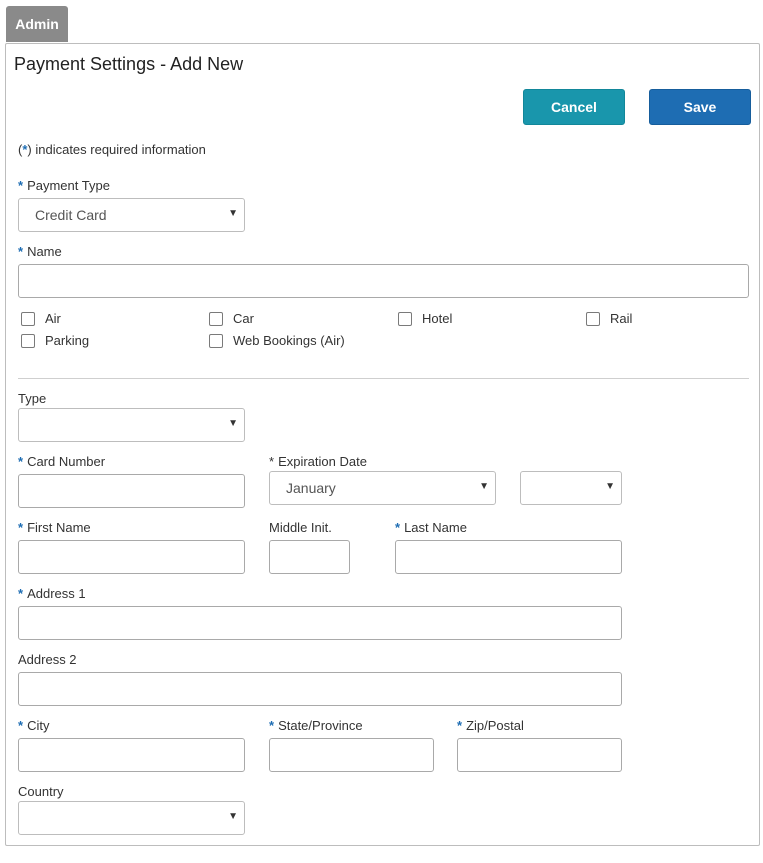  Describe the element at coordinates (609, 318) in the screenshot. I see `checkbox-rail: Rail` at that location.